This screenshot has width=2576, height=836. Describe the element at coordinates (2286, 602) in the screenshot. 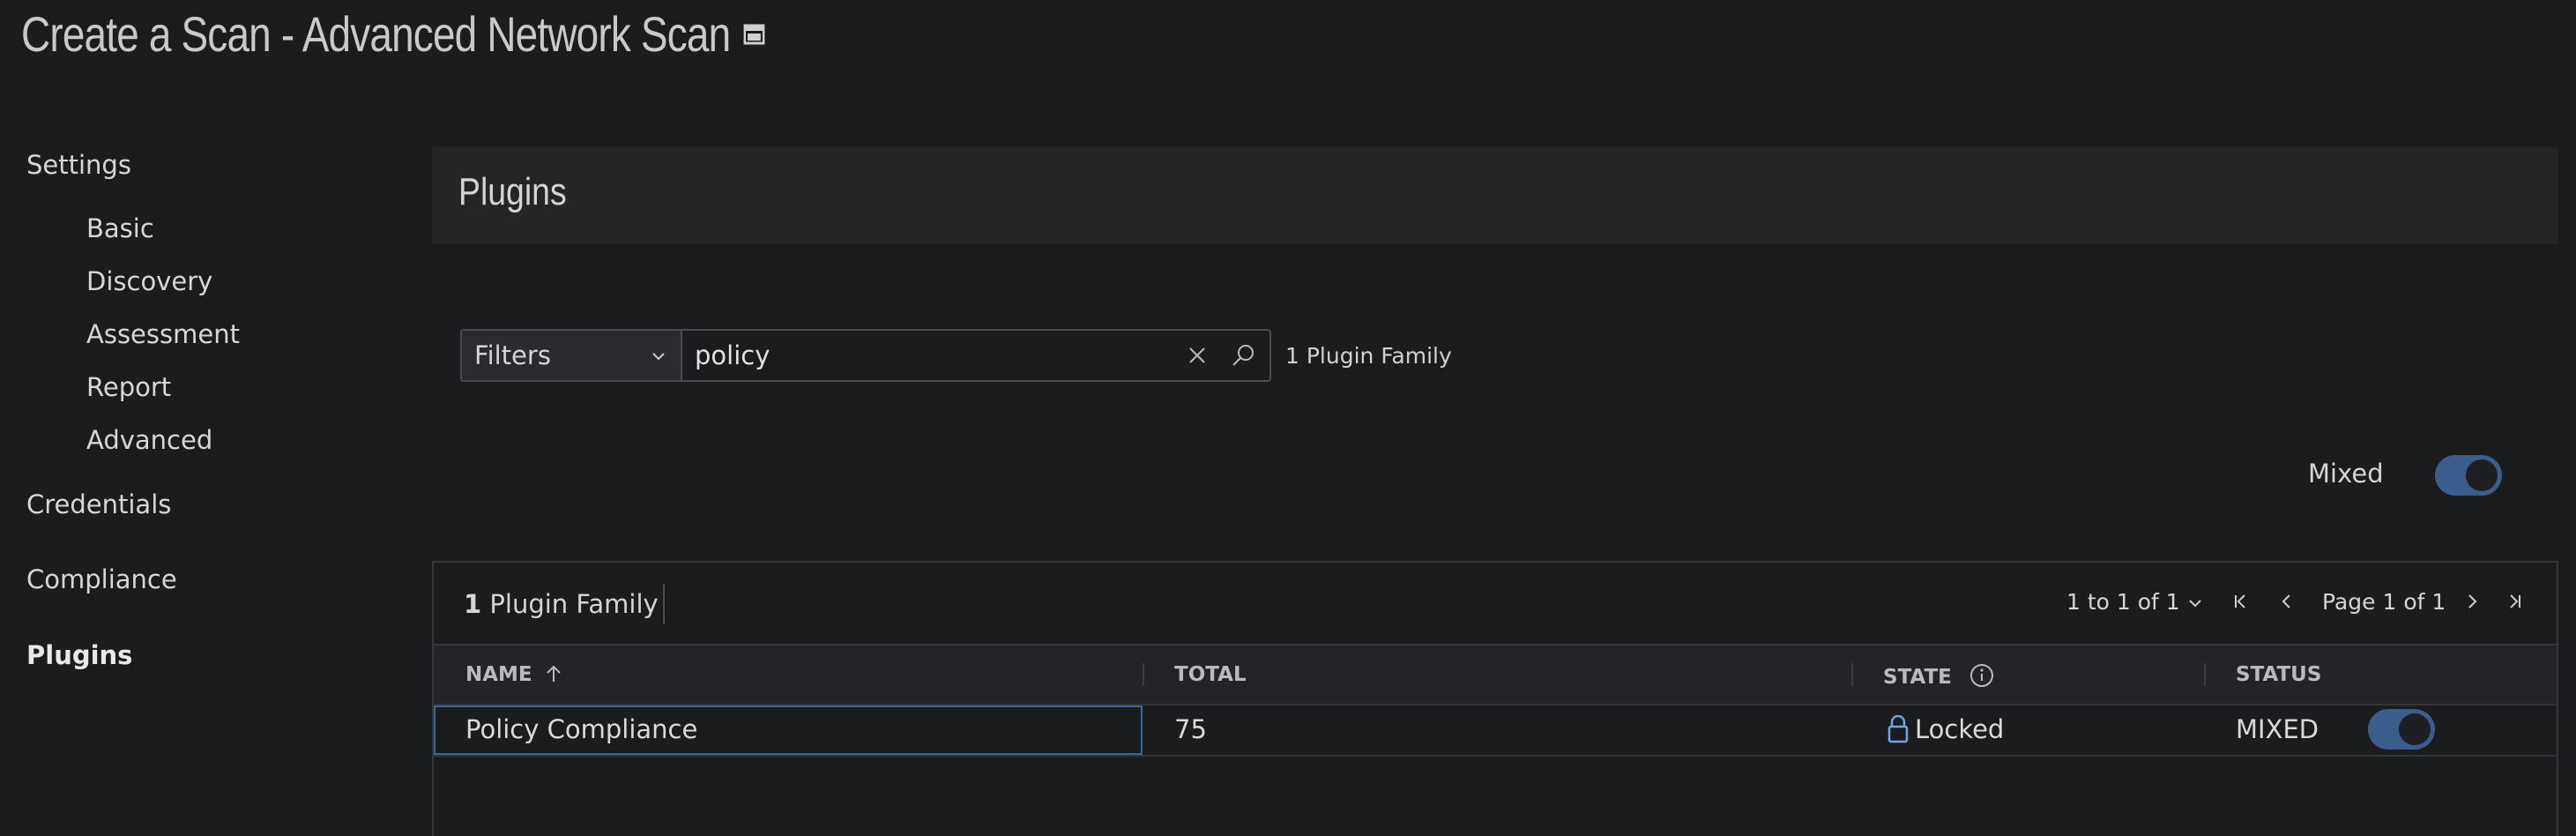

I see `previous-page-icon` at that location.